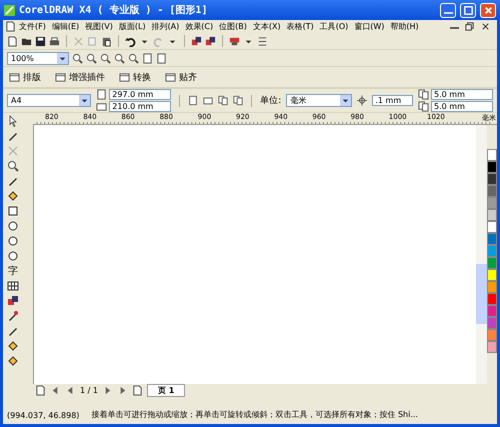  Describe the element at coordinates (113, 10) in the screenshot. I see `window-title: CorelDRAW X4 ( 专业版 ) - [图形1]` at that location.